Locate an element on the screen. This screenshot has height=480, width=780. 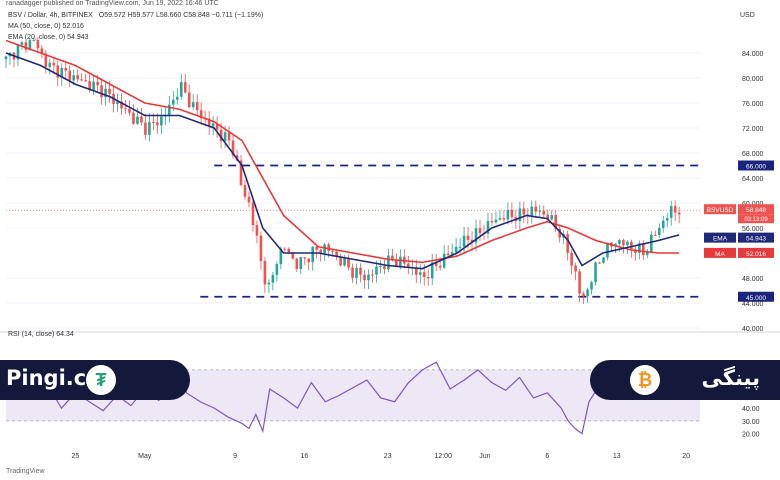
badge-ma-label: MA is located at coordinates (720, 254).